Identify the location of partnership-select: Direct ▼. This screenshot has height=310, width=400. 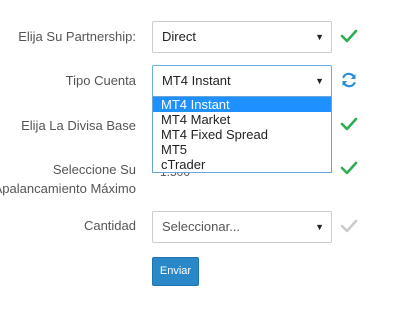
(242, 37).